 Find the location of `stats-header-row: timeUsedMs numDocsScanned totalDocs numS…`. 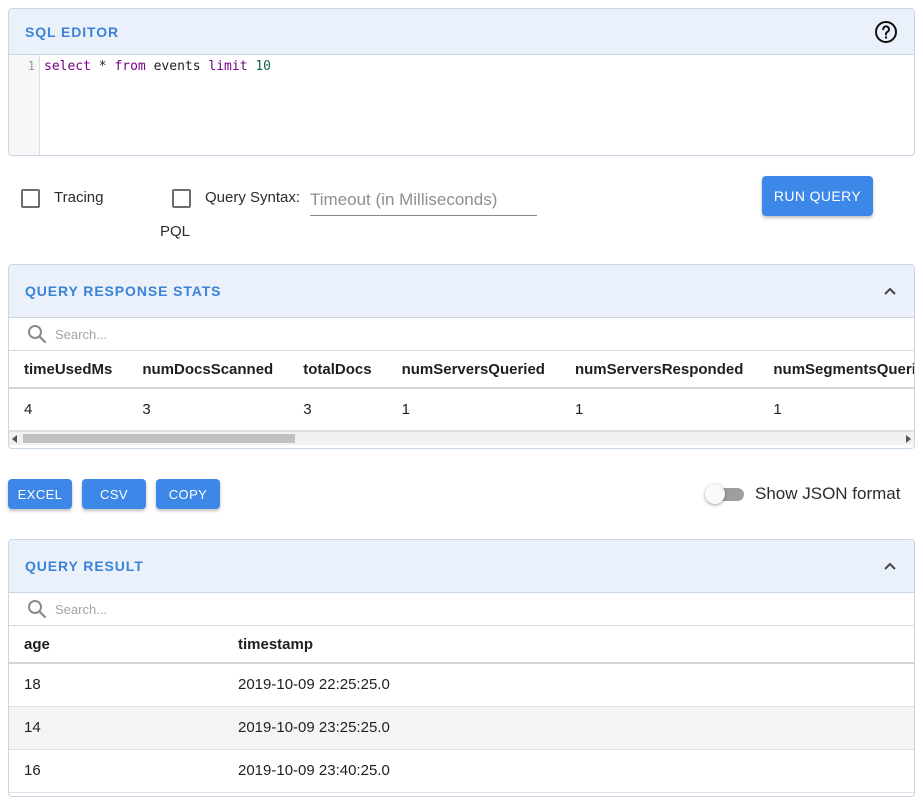

stats-header-row: timeUsedMs numDocsScanned totalDocs numS… is located at coordinates (461, 370).